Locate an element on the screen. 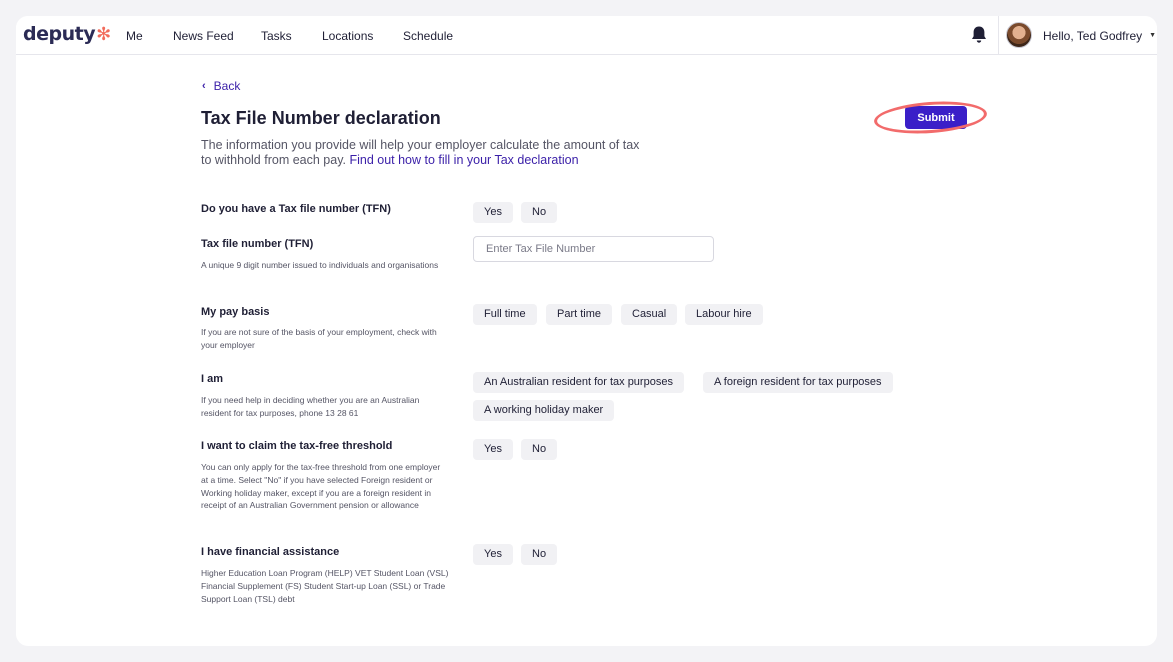  pay-basis-full-time-option: Full time is located at coordinates (505, 314).